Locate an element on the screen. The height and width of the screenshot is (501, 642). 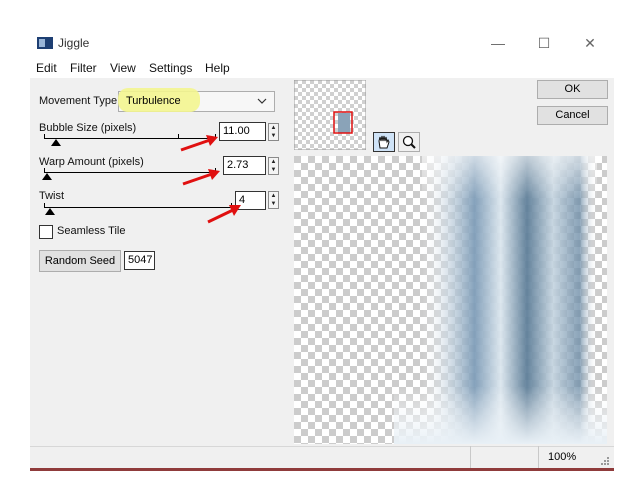
twist-label: Twist is located at coordinates (52, 196).